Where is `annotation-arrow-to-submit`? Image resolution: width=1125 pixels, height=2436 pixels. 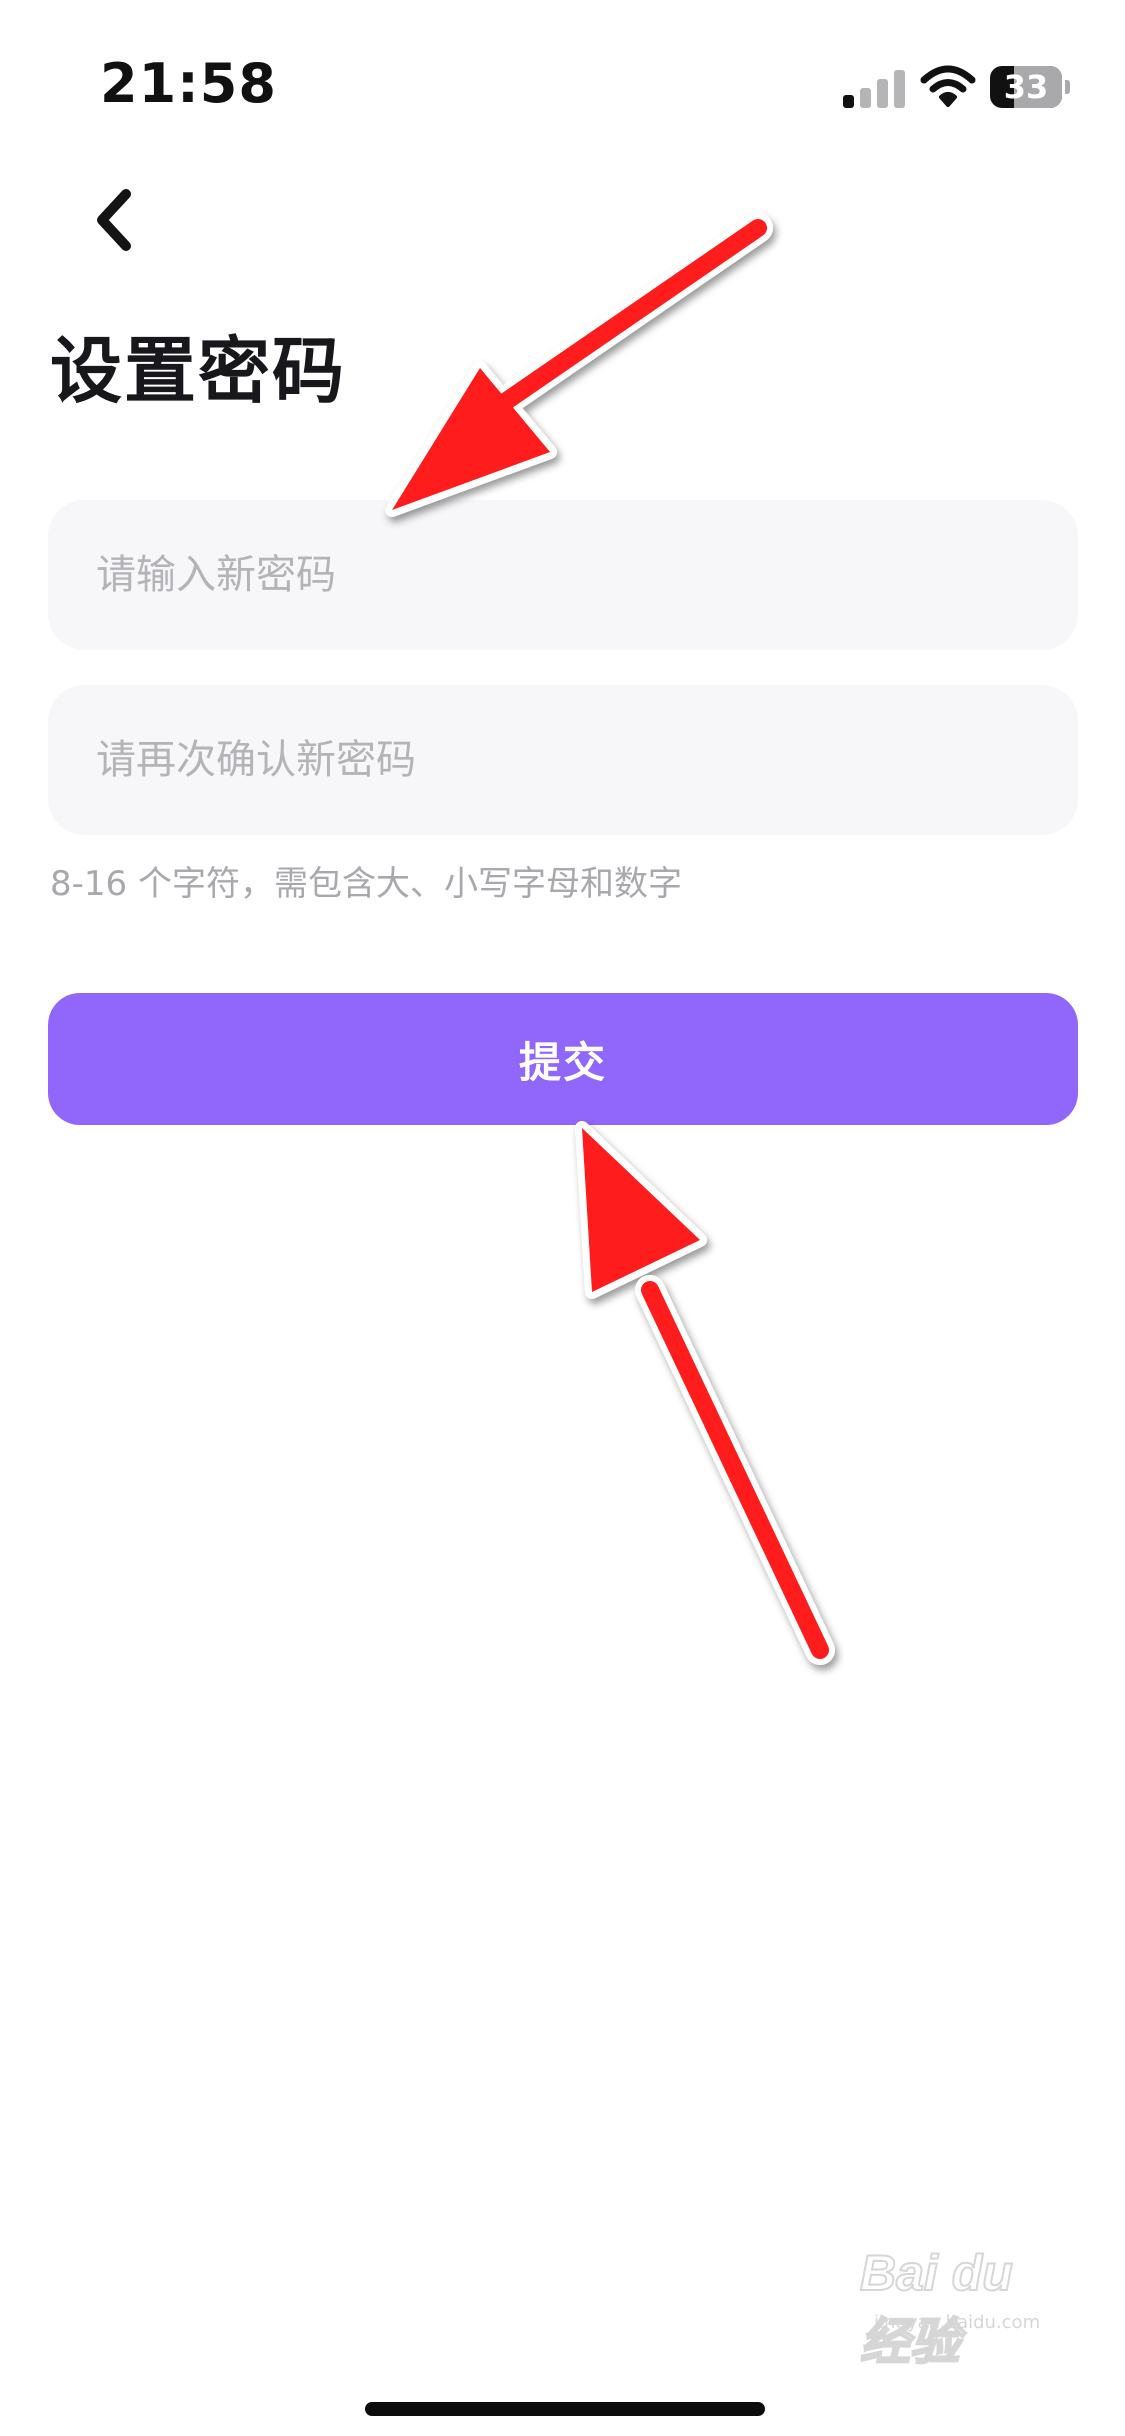 annotation-arrow-to-submit is located at coordinates (705, 1393).